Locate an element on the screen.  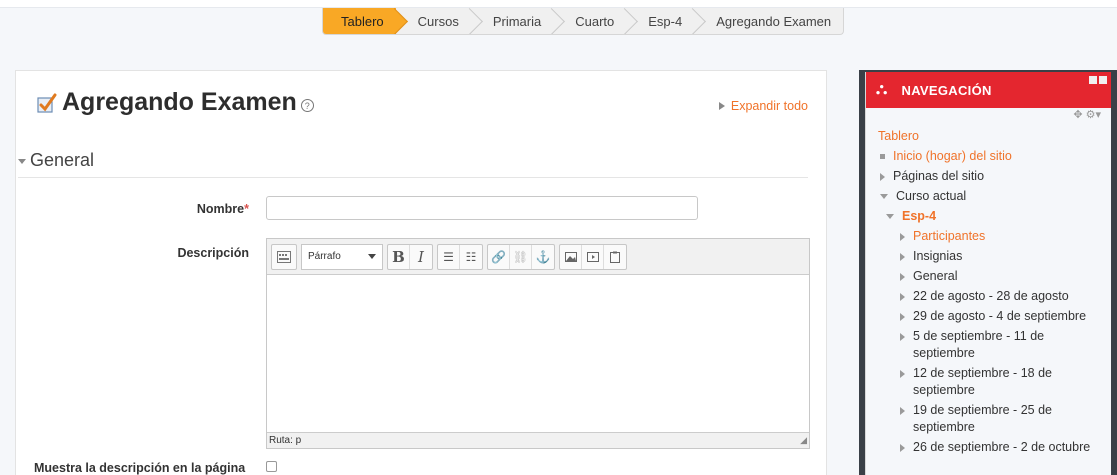
nav-item: 19 de septiembre - 25 de septiembre is located at coordinates (988, 419).